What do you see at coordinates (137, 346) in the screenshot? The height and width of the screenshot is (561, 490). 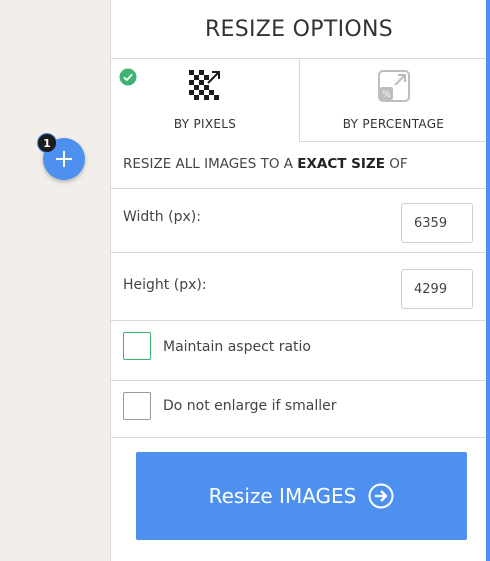 I see `maintain-aspect-checkbox` at bounding box center [137, 346].